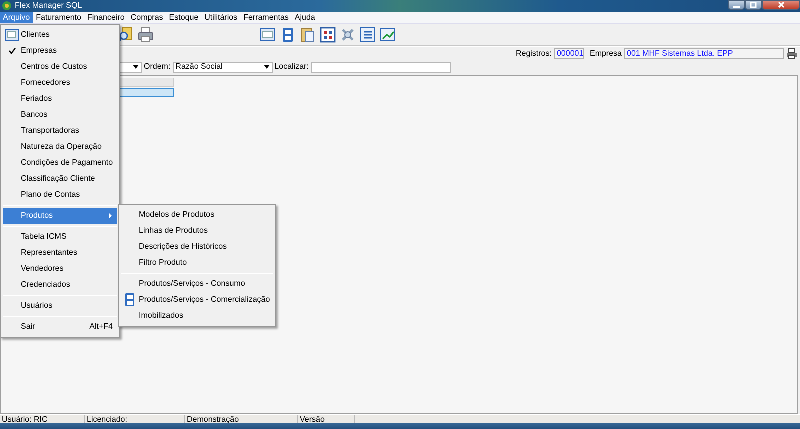  I want to click on menu-item: Bancos, so click(60, 115).